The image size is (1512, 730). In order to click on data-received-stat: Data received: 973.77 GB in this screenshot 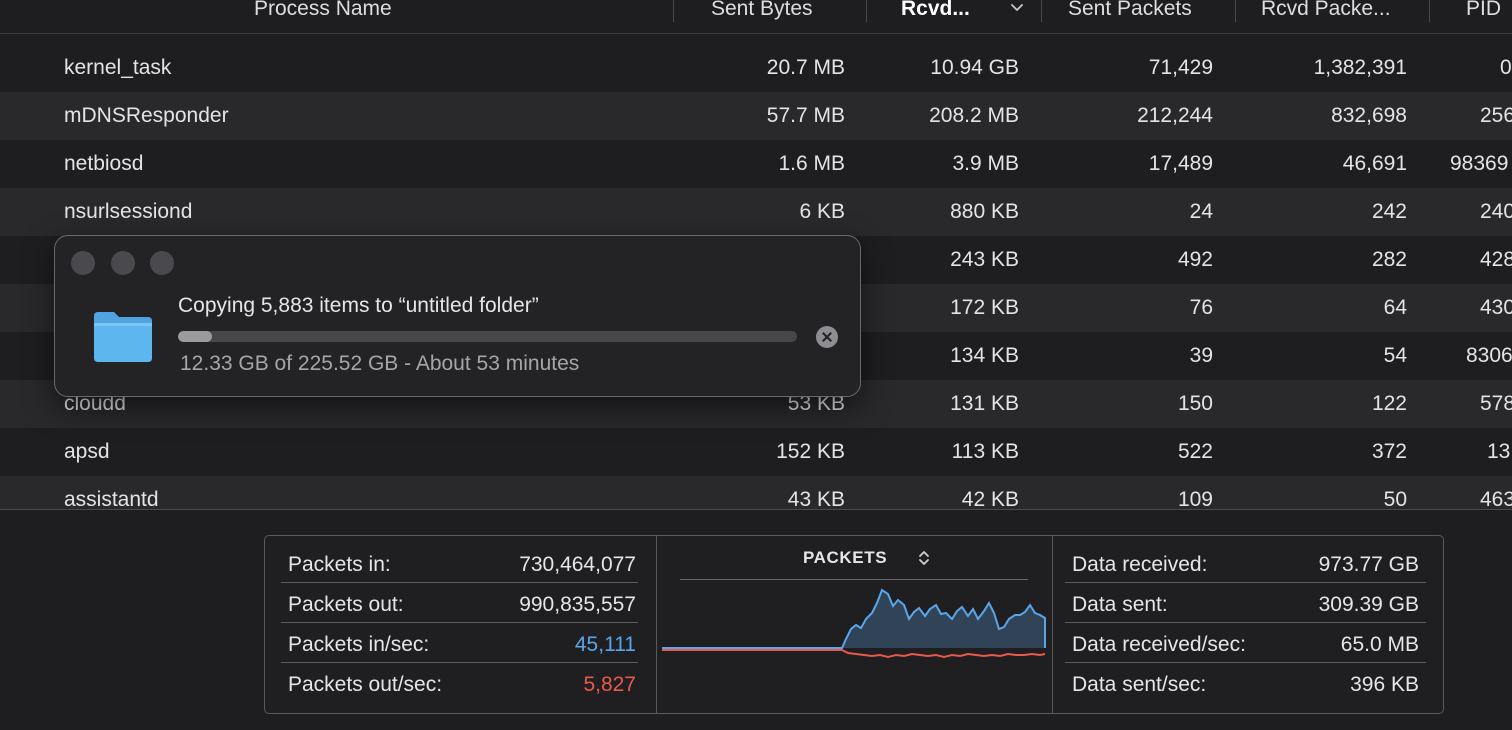, I will do `click(1245, 565)`.